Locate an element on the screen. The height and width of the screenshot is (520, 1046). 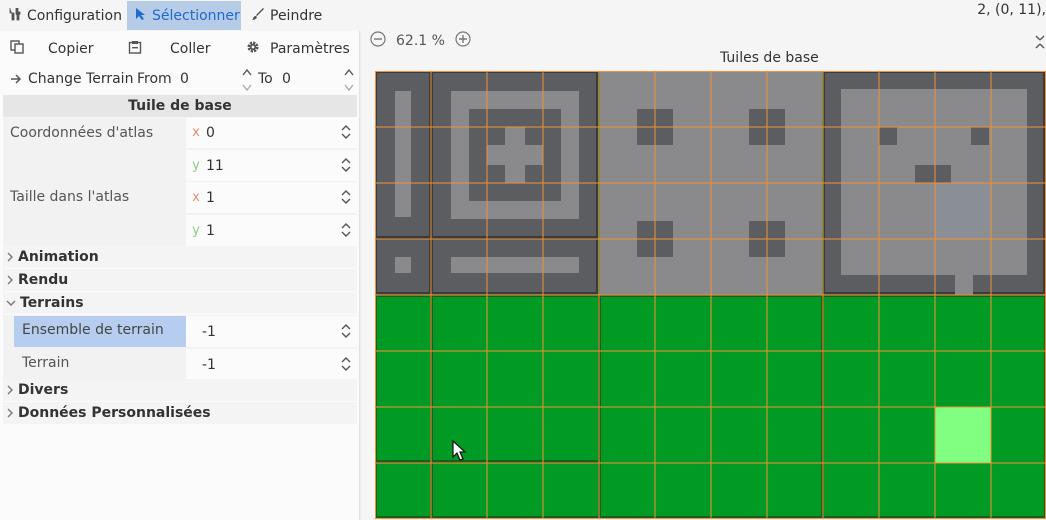
terrain-value: -1 is located at coordinates (209, 364).